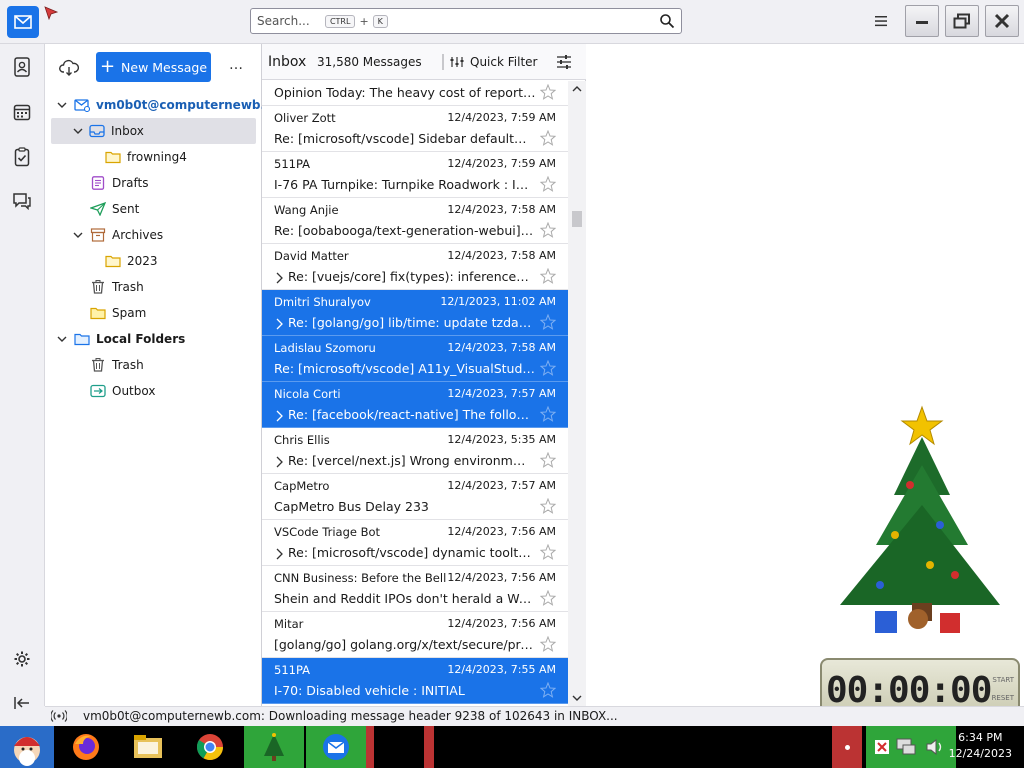  Describe the element at coordinates (23, 22) in the screenshot. I see `mail-space-icon` at that location.